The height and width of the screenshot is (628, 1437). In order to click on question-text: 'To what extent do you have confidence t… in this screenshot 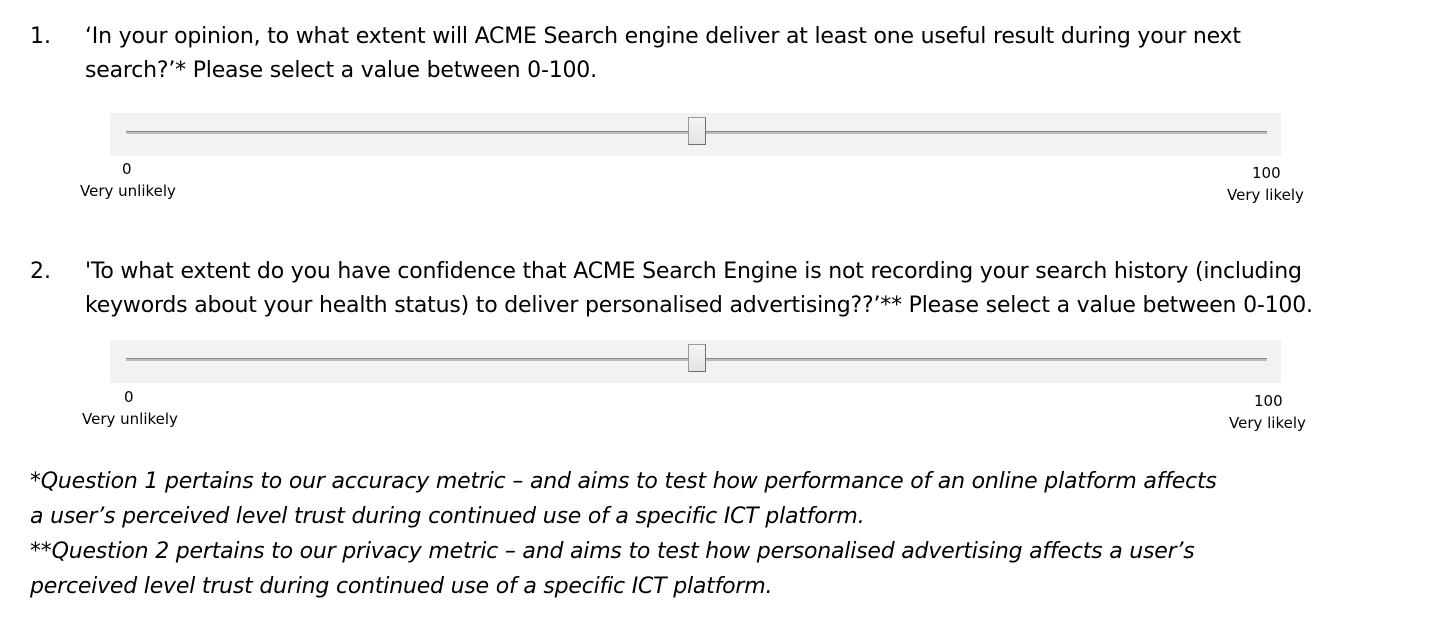, I will do `click(755, 289)`.